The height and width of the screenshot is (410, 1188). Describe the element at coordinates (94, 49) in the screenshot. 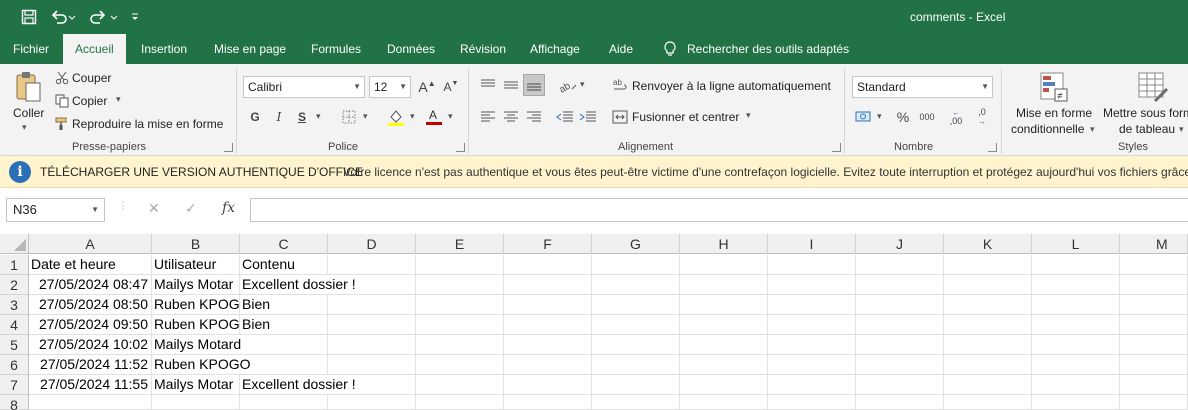

I see `tab-accueil: Accueil` at that location.